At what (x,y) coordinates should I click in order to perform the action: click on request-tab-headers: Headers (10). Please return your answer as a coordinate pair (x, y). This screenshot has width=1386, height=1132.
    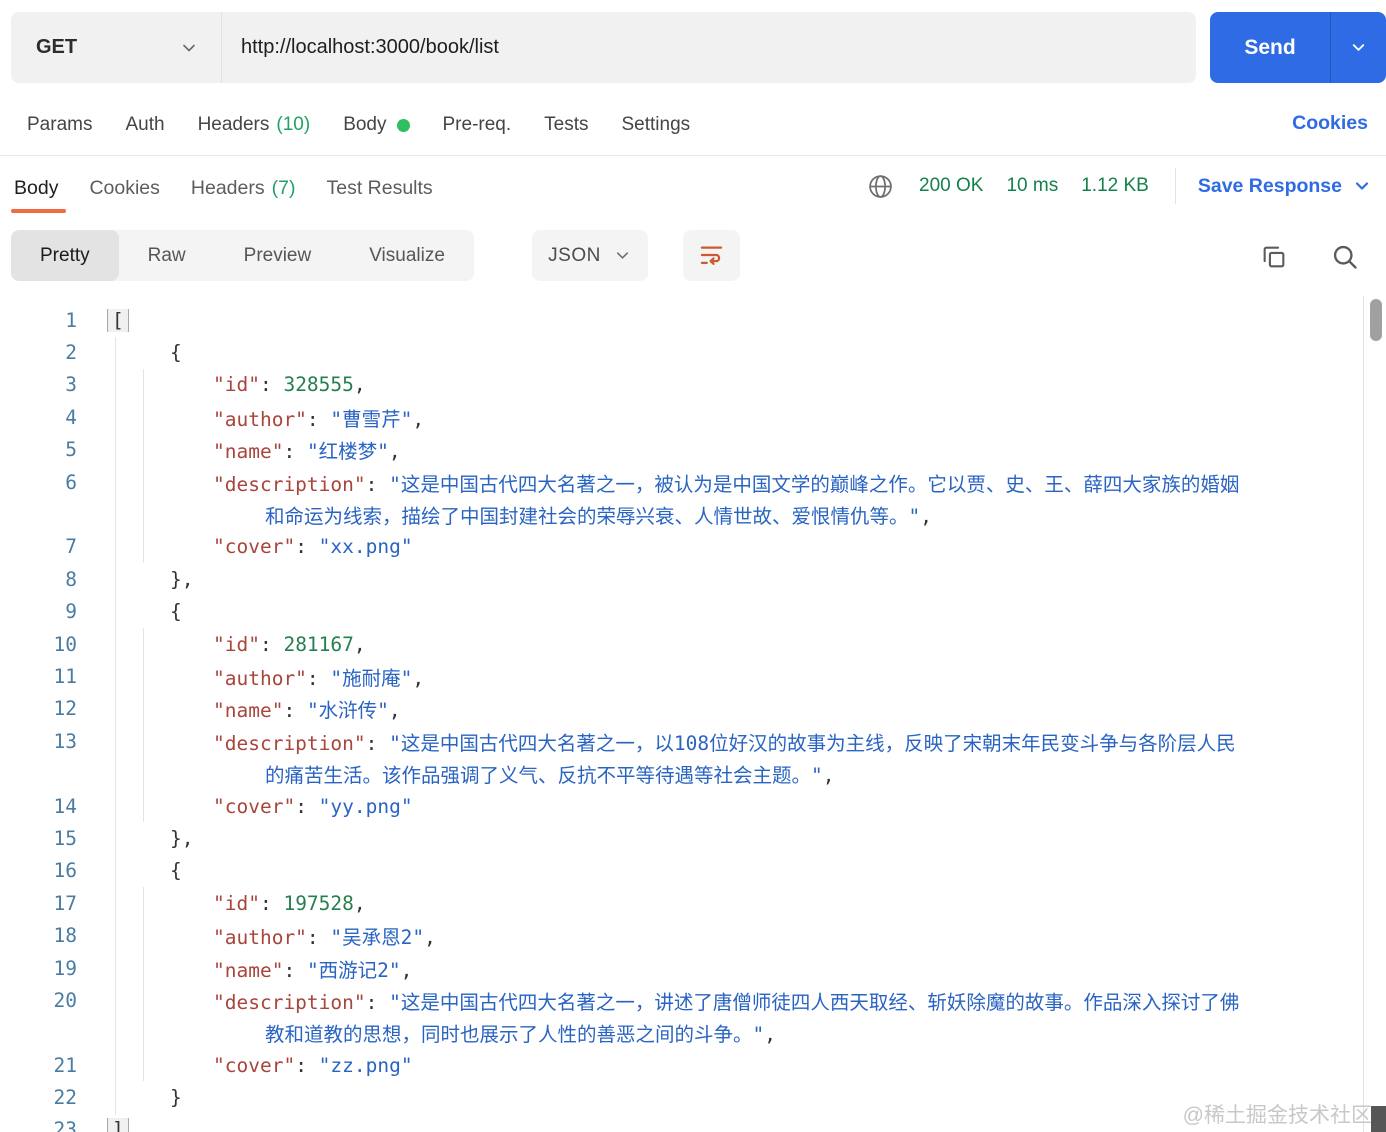
    Looking at the image, I should click on (254, 125).